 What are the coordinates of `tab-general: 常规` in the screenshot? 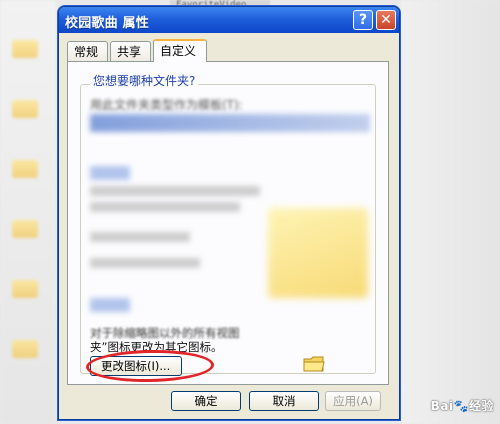 It's located at (87, 51).